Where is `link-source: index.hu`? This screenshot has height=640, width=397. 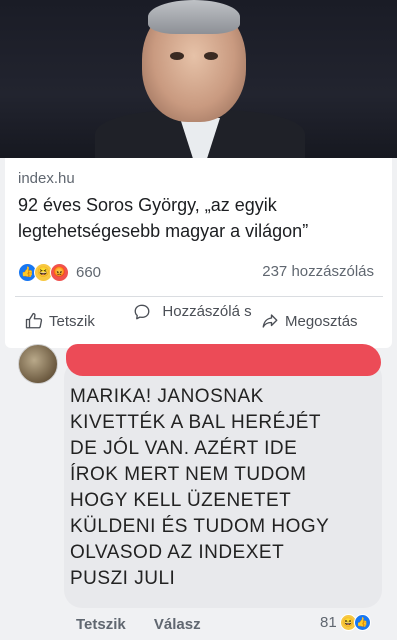 link-source: index.hu is located at coordinates (46, 178).